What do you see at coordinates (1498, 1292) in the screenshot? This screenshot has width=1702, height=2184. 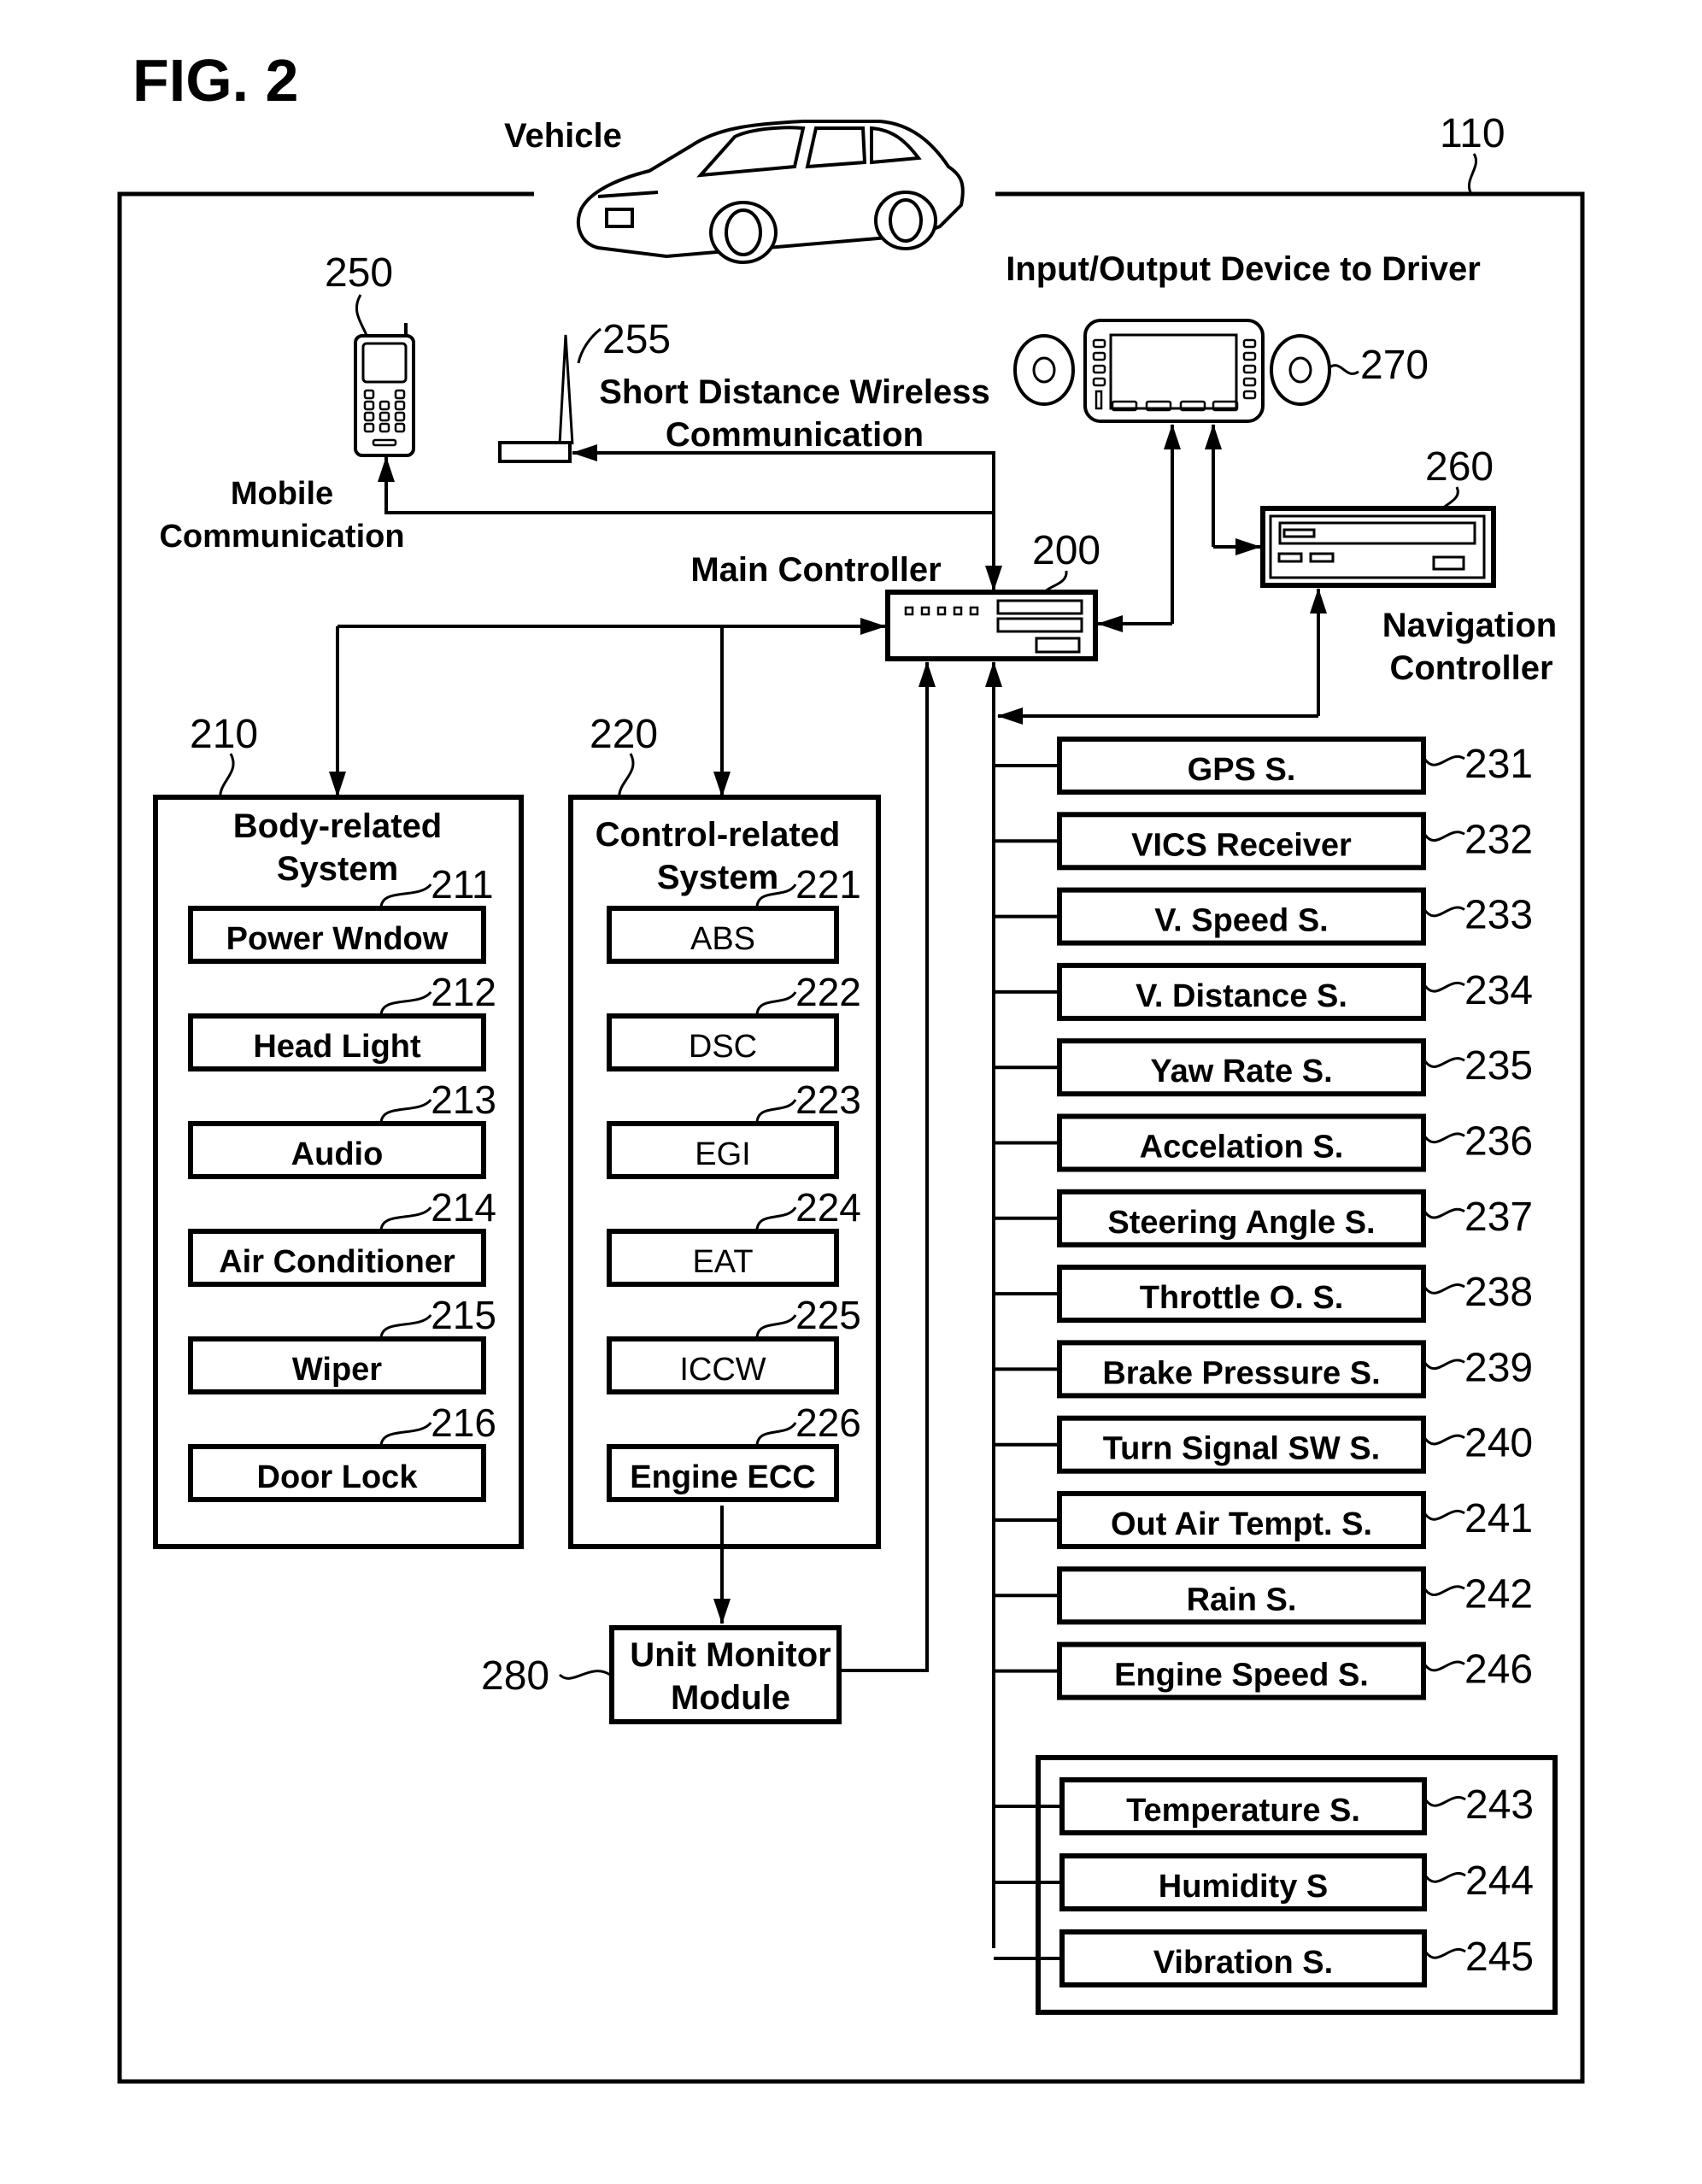 I see `sensor-item-ref: 238` at bounding box center [1498, 1292].